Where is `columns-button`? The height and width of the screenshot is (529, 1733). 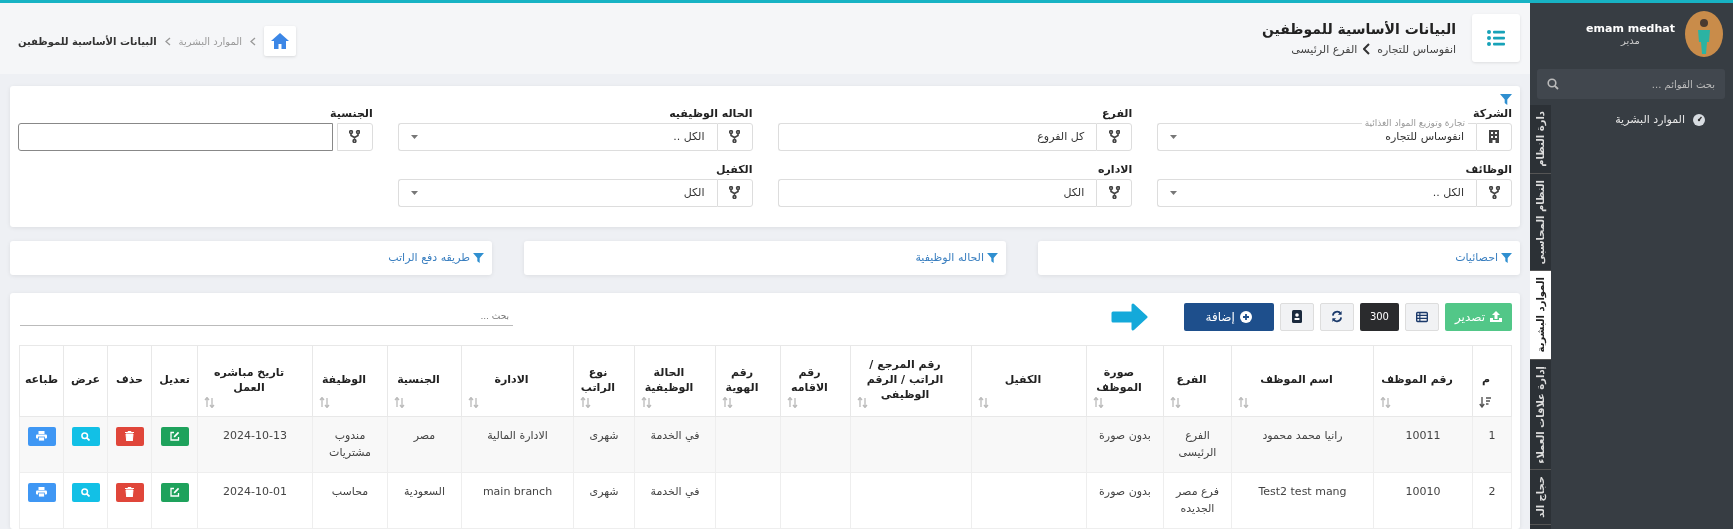 columns-button is located at coordinates (1422, 316).